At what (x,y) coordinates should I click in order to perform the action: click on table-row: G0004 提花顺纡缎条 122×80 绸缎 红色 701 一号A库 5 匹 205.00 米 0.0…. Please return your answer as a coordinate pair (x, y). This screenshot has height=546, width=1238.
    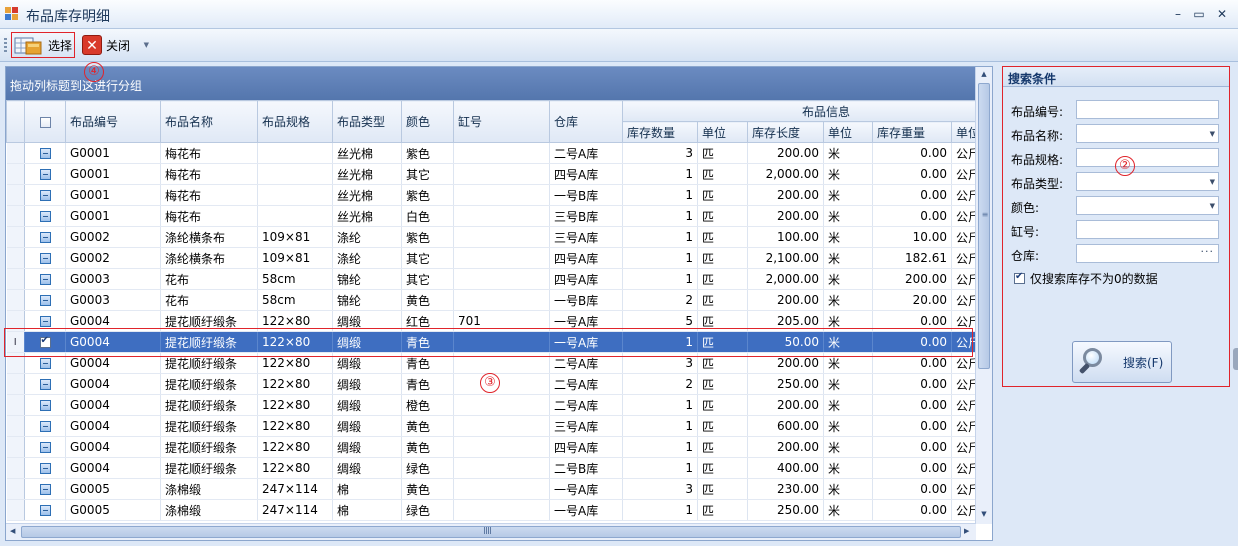
    Looking at the image, I should click on (491, 321).